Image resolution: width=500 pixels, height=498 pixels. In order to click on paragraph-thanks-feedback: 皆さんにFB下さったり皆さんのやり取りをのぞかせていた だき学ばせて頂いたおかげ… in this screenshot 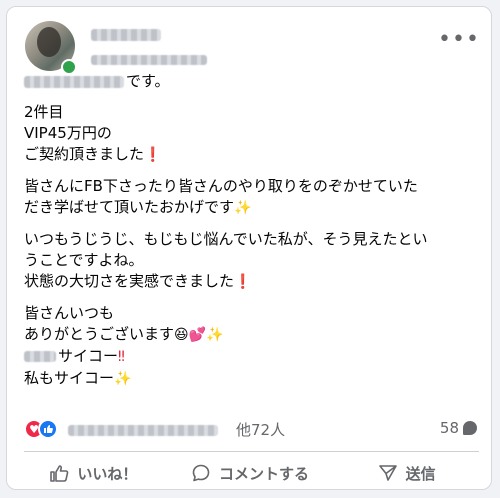, I will do `click(251, 197)`.